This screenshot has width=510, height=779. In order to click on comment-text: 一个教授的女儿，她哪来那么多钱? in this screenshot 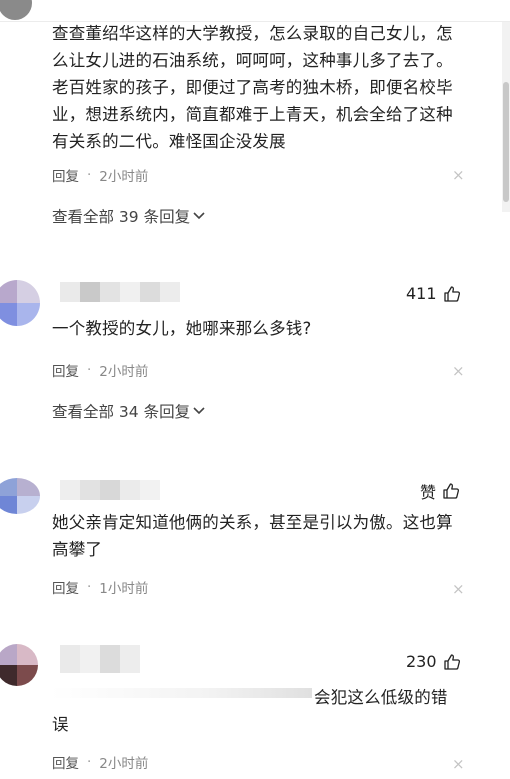, I will do `click(182, 328)`.